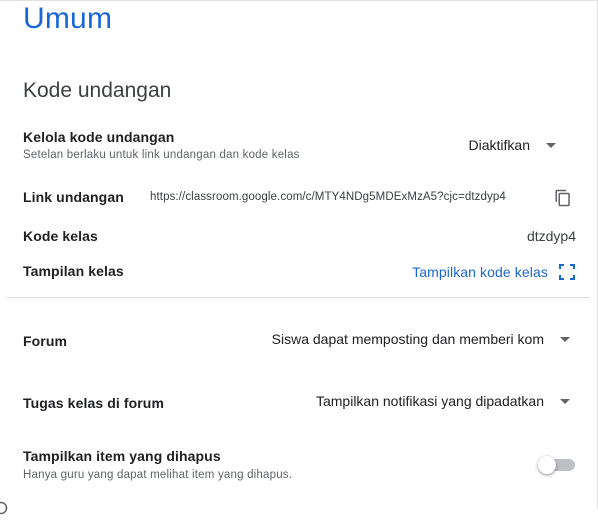 The width and height of the screenshot is (598, 520). I want to click on manage-invite-label: Kelola kode undangan, so click(99, 137).